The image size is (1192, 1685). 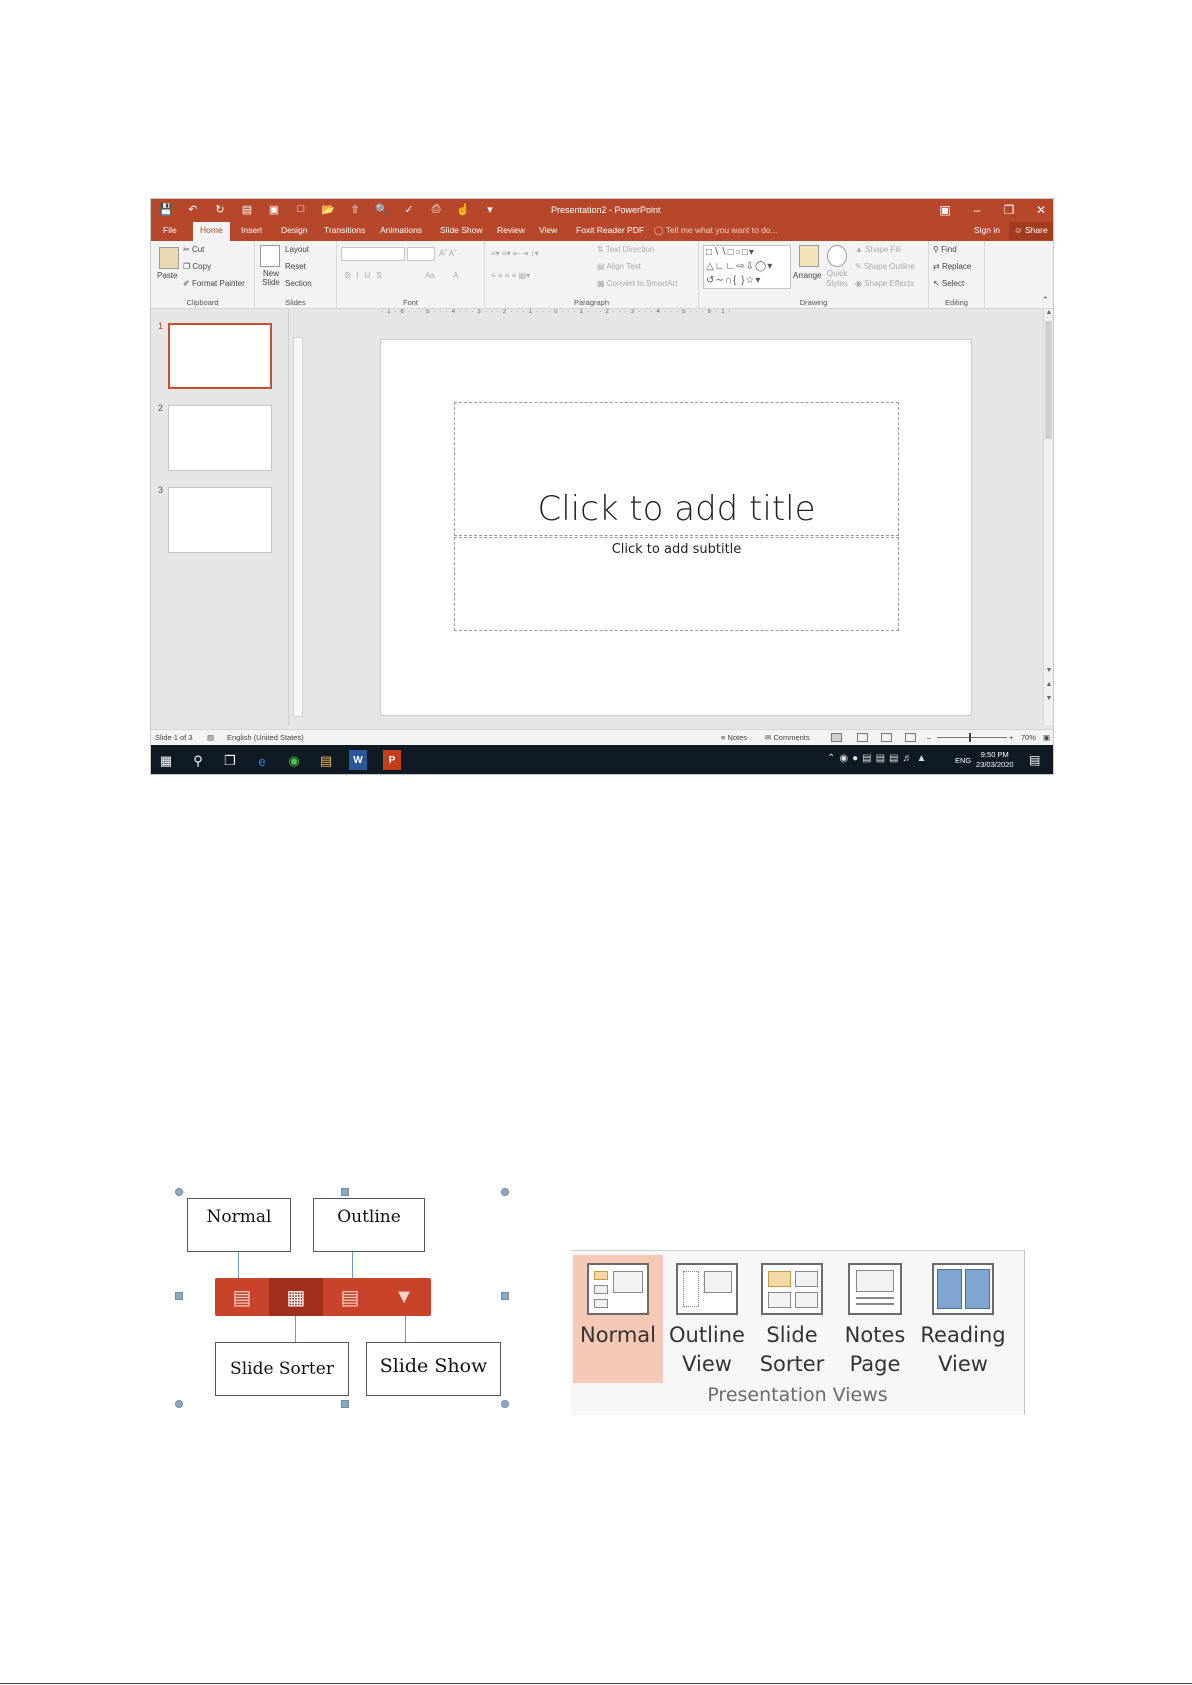 I want to click on strikethrough-button: S, so click(x=381, y=275).